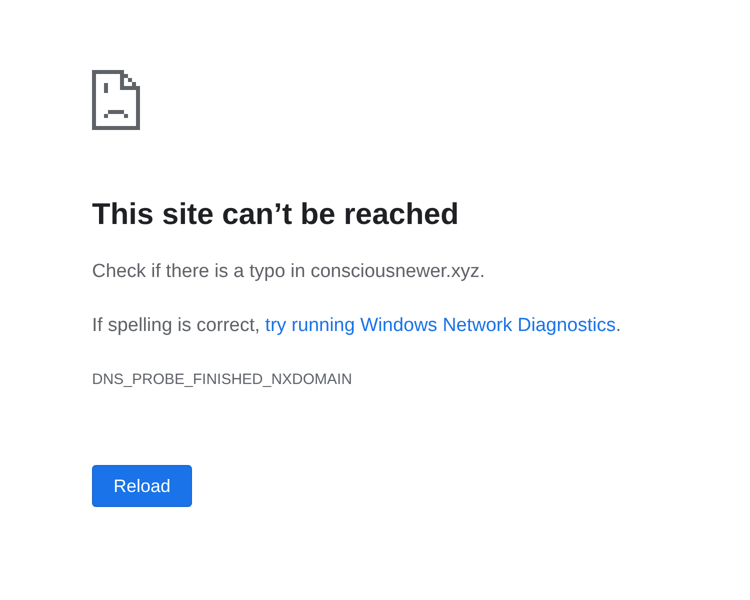 The width and height of the screenshot is (750, 600). I want to click on diagnostics-hint-text: If spelling is correct, try running Windows Network Diagnostics., so click(357, 326).